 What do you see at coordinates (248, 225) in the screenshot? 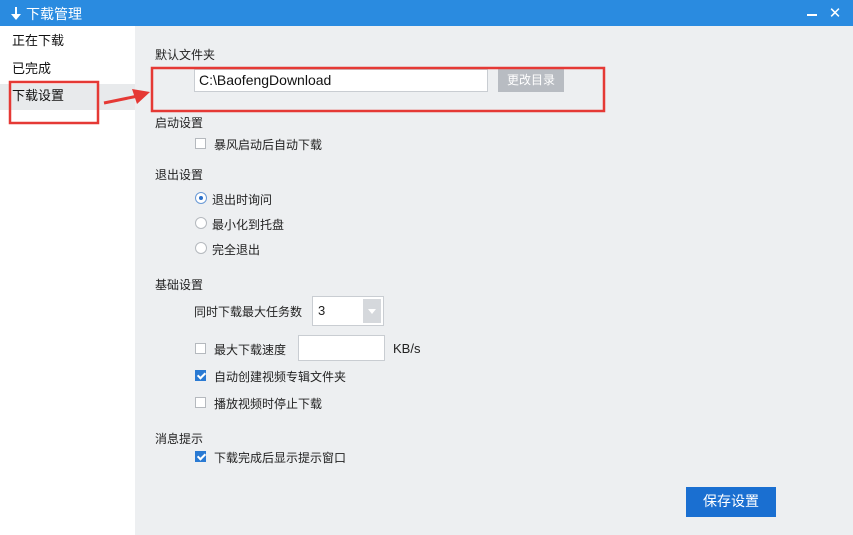
I see `exit-minimize-tray-label: 最小化到托盘` at bounding box center [248, 225].